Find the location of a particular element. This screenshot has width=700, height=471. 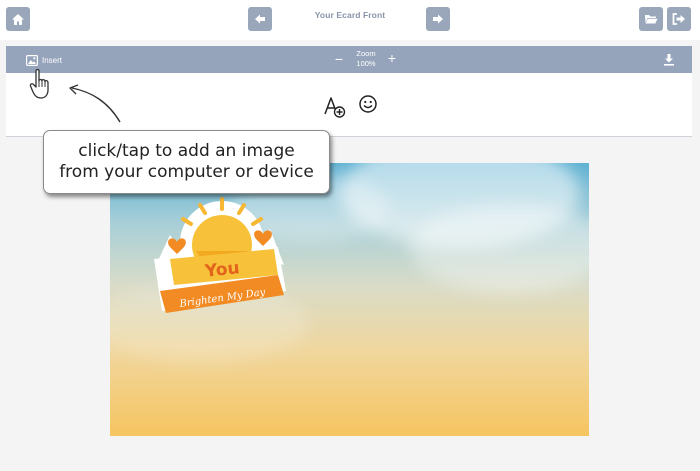

exit-button is located at coordinates (679, 19).